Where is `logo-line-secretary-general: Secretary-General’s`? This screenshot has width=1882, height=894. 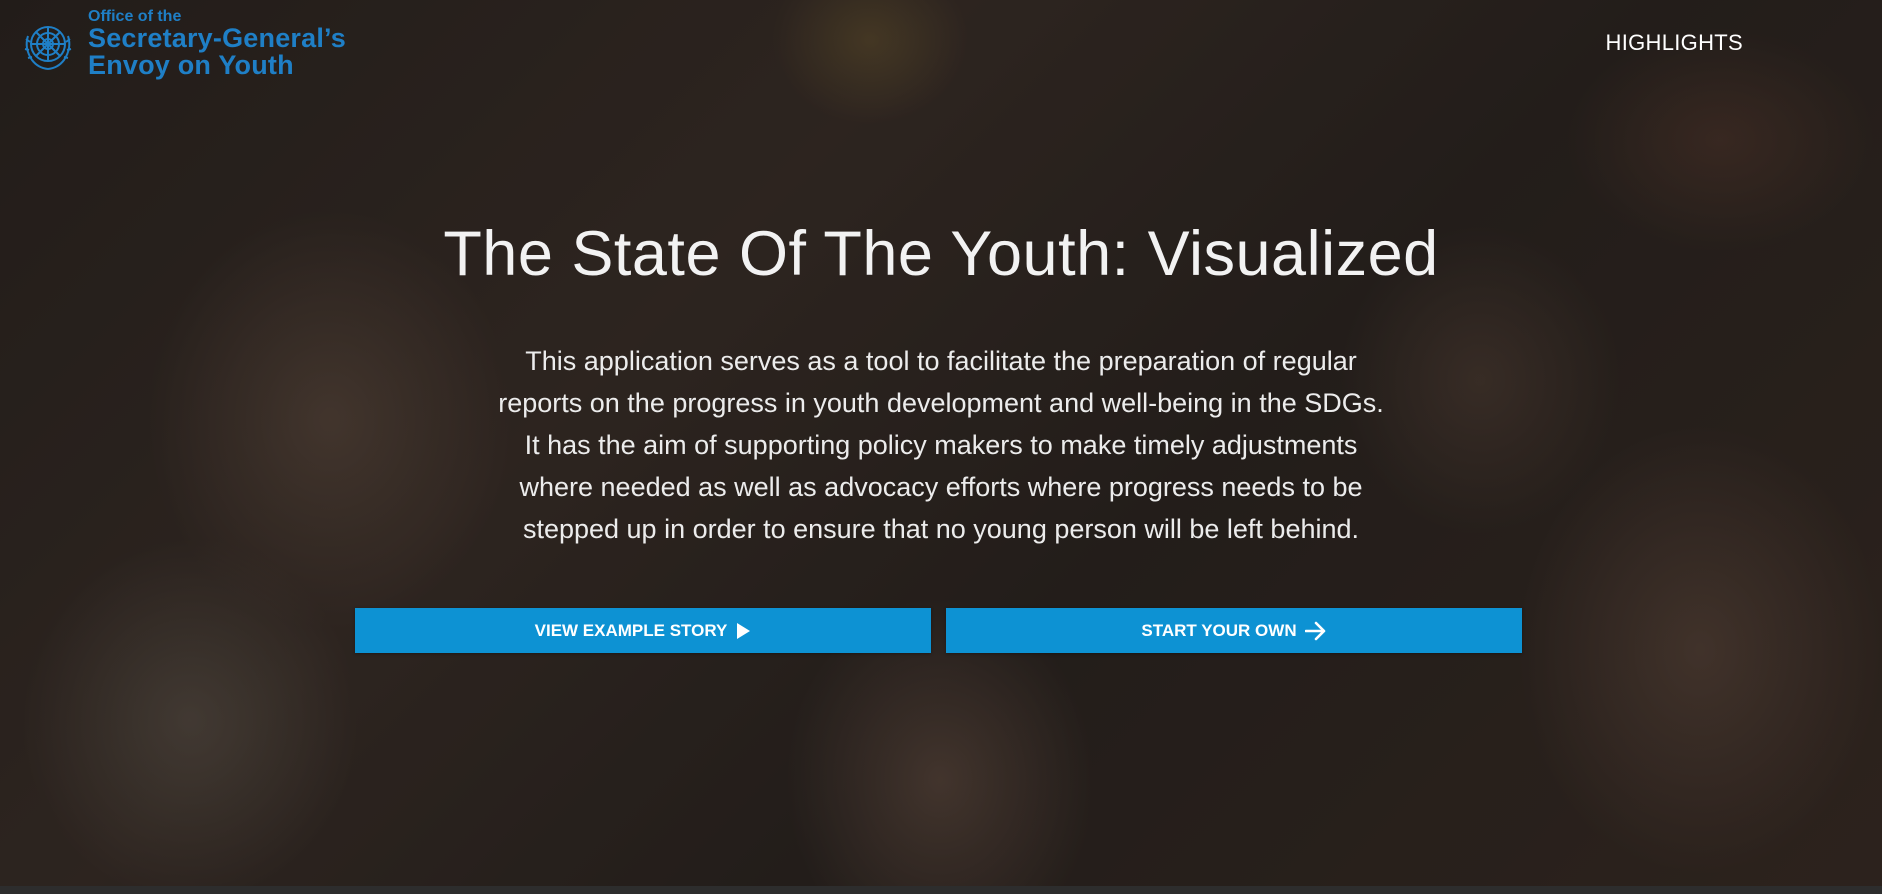
logo-line-secretary-general: Secretary-General’s is located at coordinates (217, 38).